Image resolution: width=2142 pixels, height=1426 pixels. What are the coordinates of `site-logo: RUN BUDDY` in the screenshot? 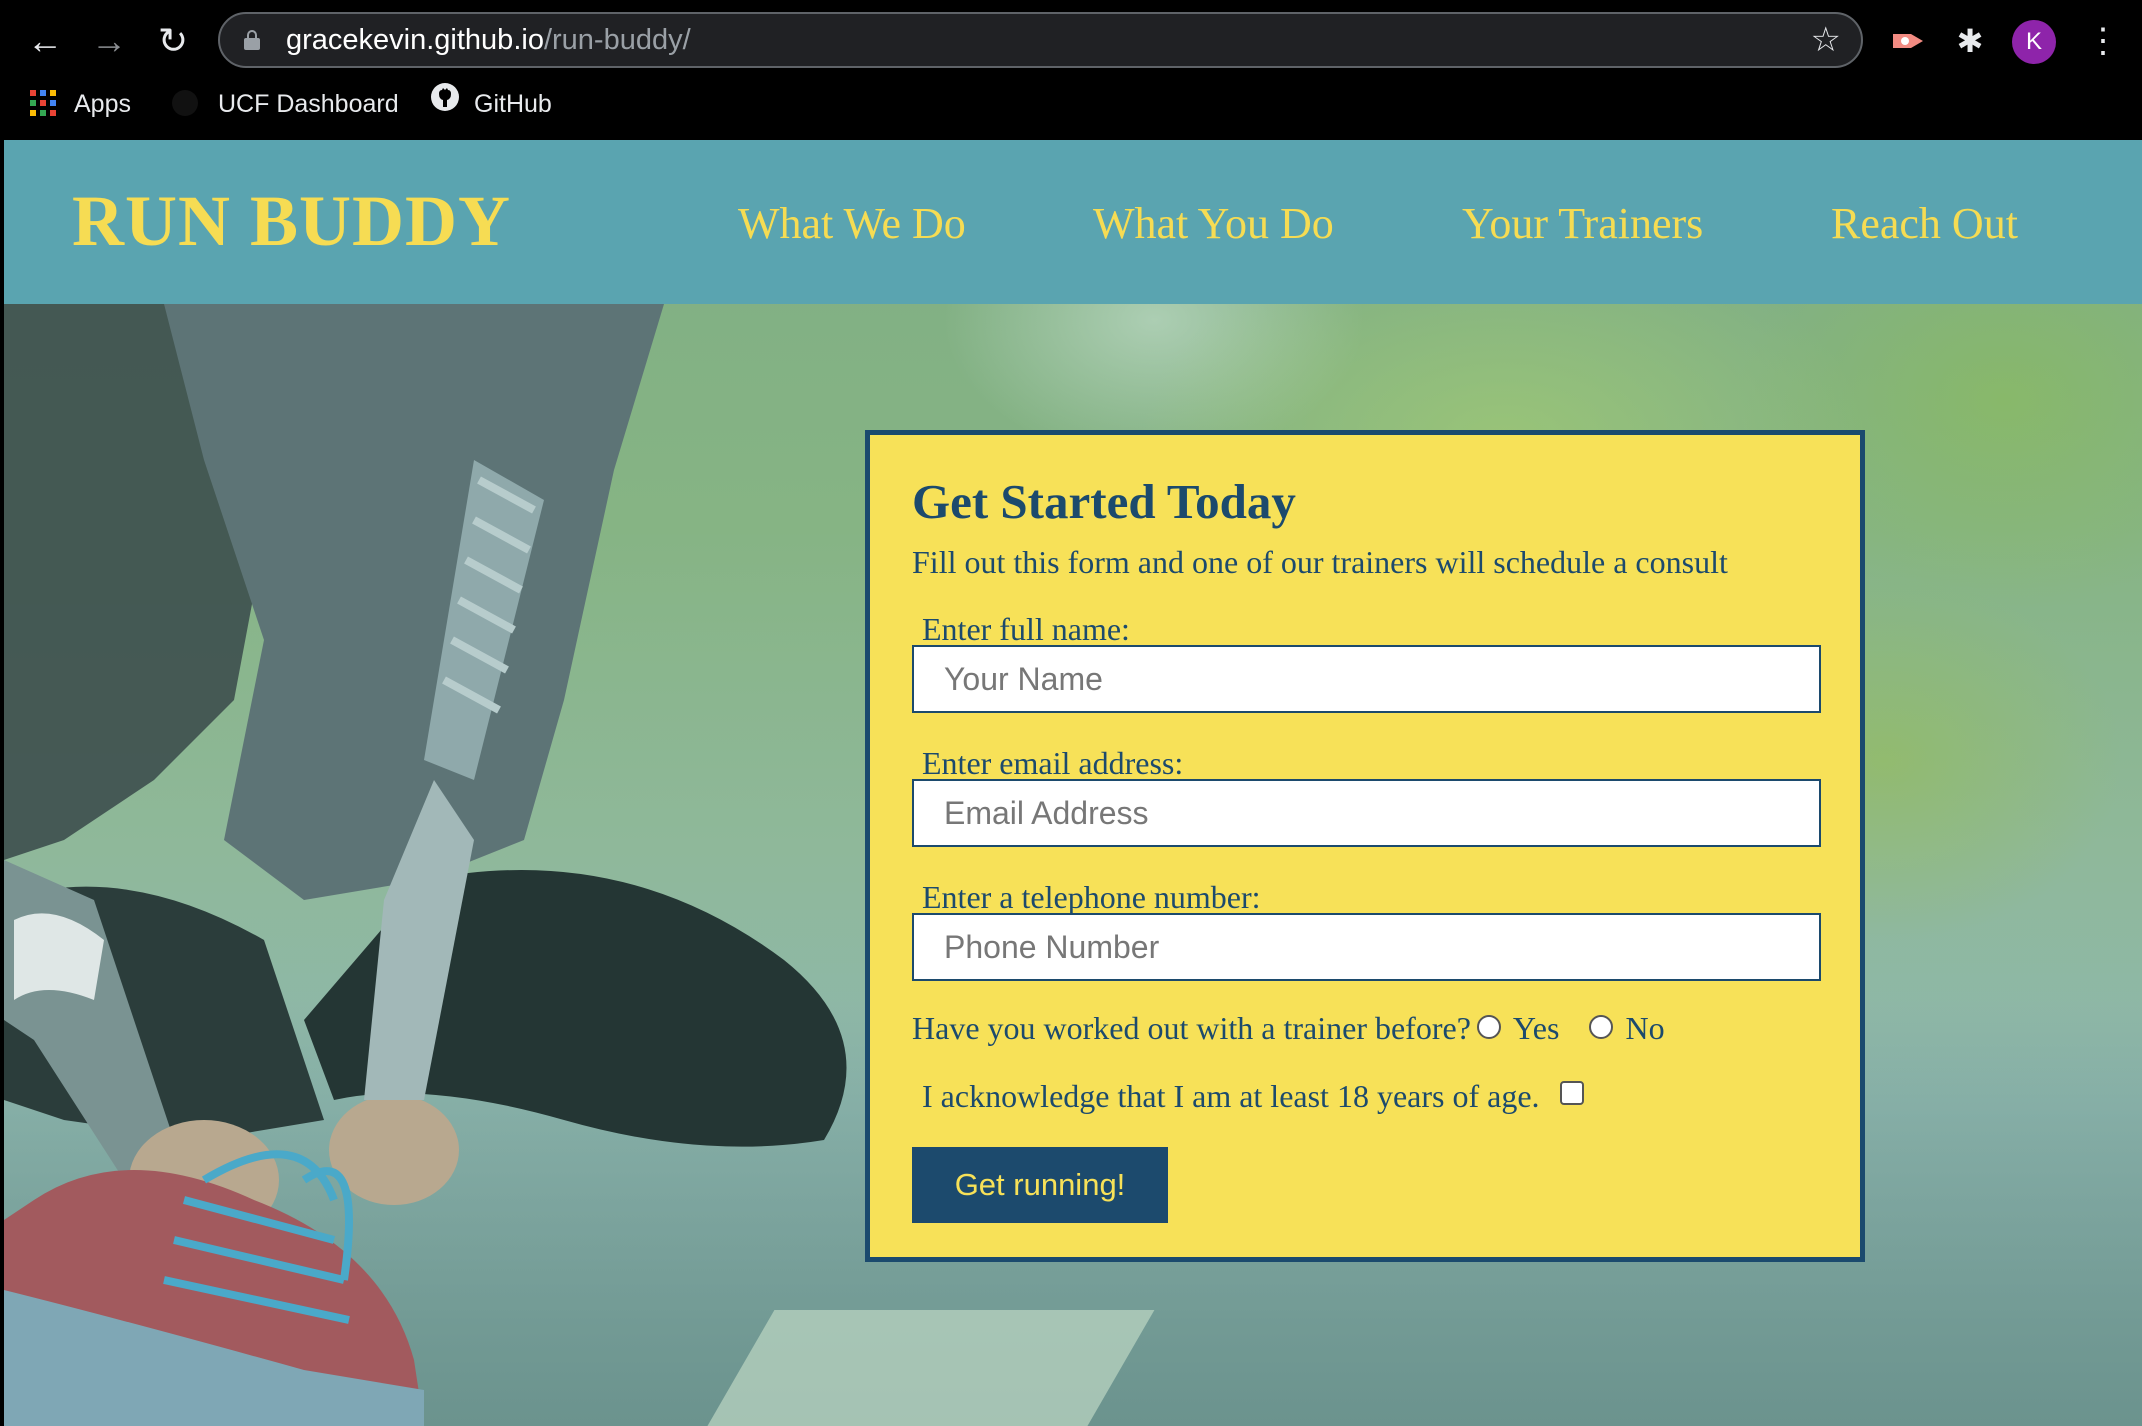 It's located at (291, 221).